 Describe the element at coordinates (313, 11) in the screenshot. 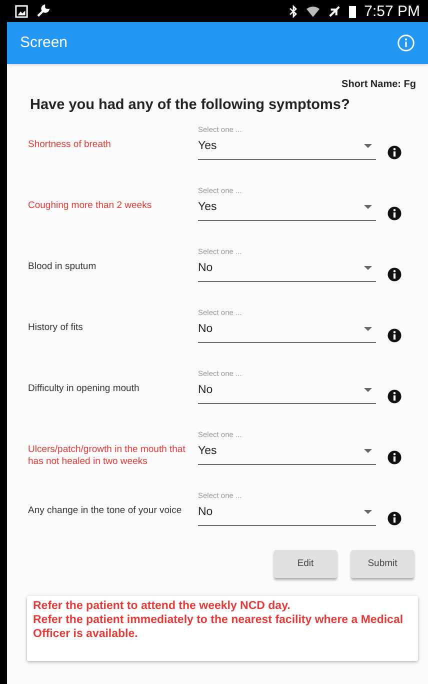

I see `wifi-icon` at that location.